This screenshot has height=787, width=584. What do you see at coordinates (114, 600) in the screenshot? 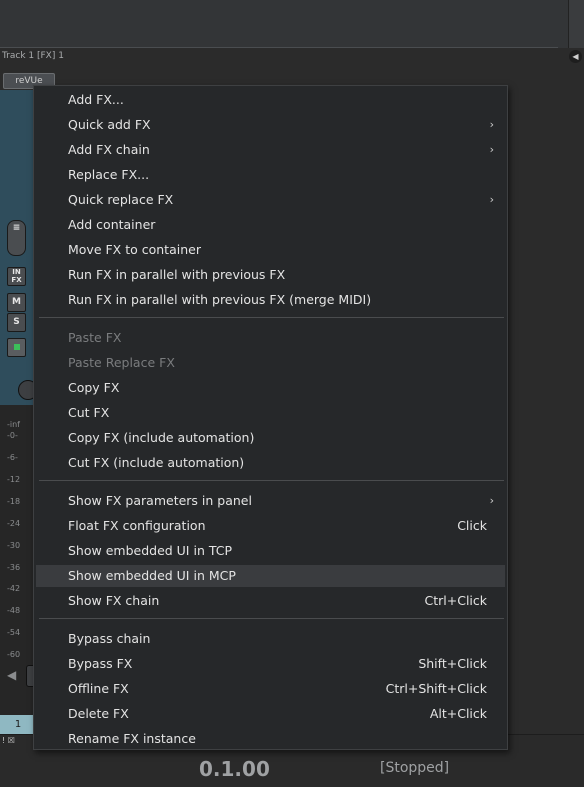
I see `menu-item-label: Show FX chain` at bounding box center [114, 600].